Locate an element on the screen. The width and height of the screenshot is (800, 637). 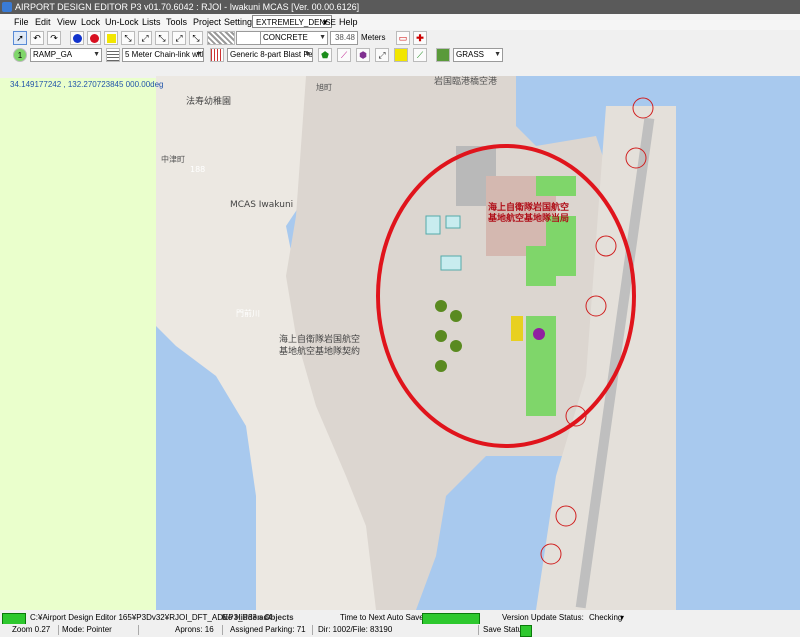
ruler-icon: ▭ is located at coordinates (403, 38).